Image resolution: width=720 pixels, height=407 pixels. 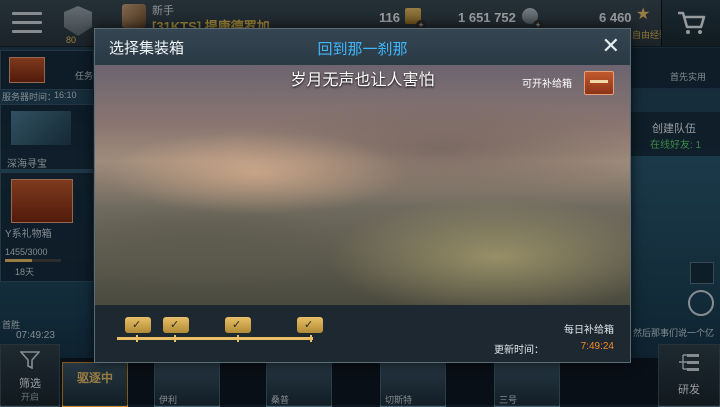 What do you see at coordinates (589, 330) in the screenshot?
I see `daily-supply-label: 每日补给箱` at bounding box center [589, 330].